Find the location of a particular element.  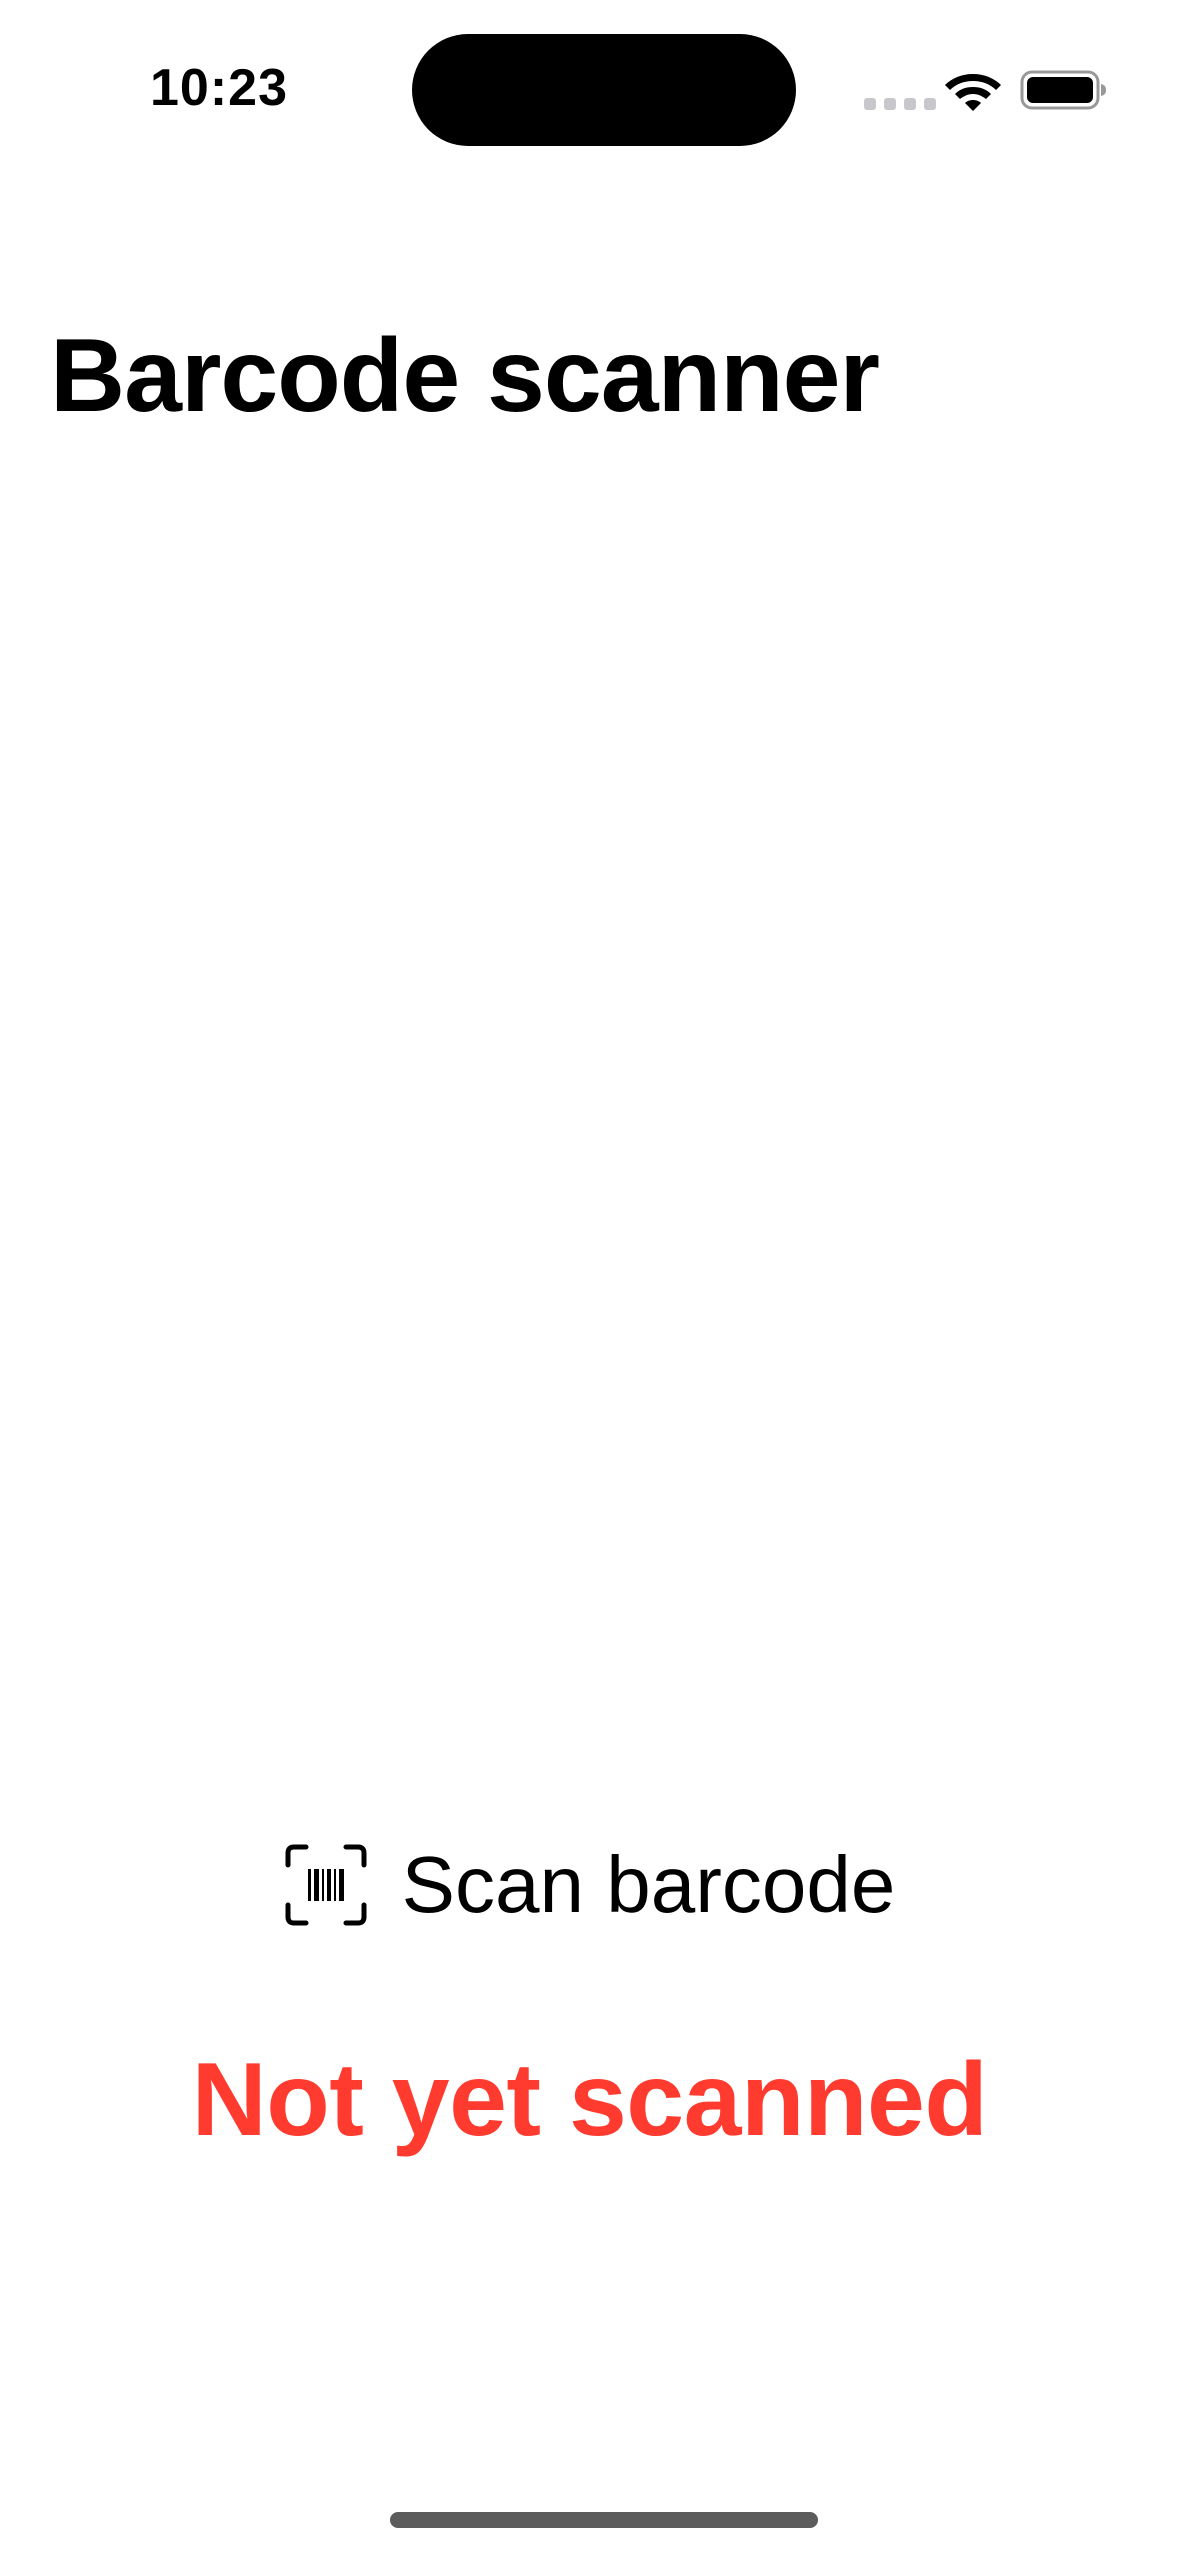

status-bar-time: 10:23 is located at coordinates (219, 88).